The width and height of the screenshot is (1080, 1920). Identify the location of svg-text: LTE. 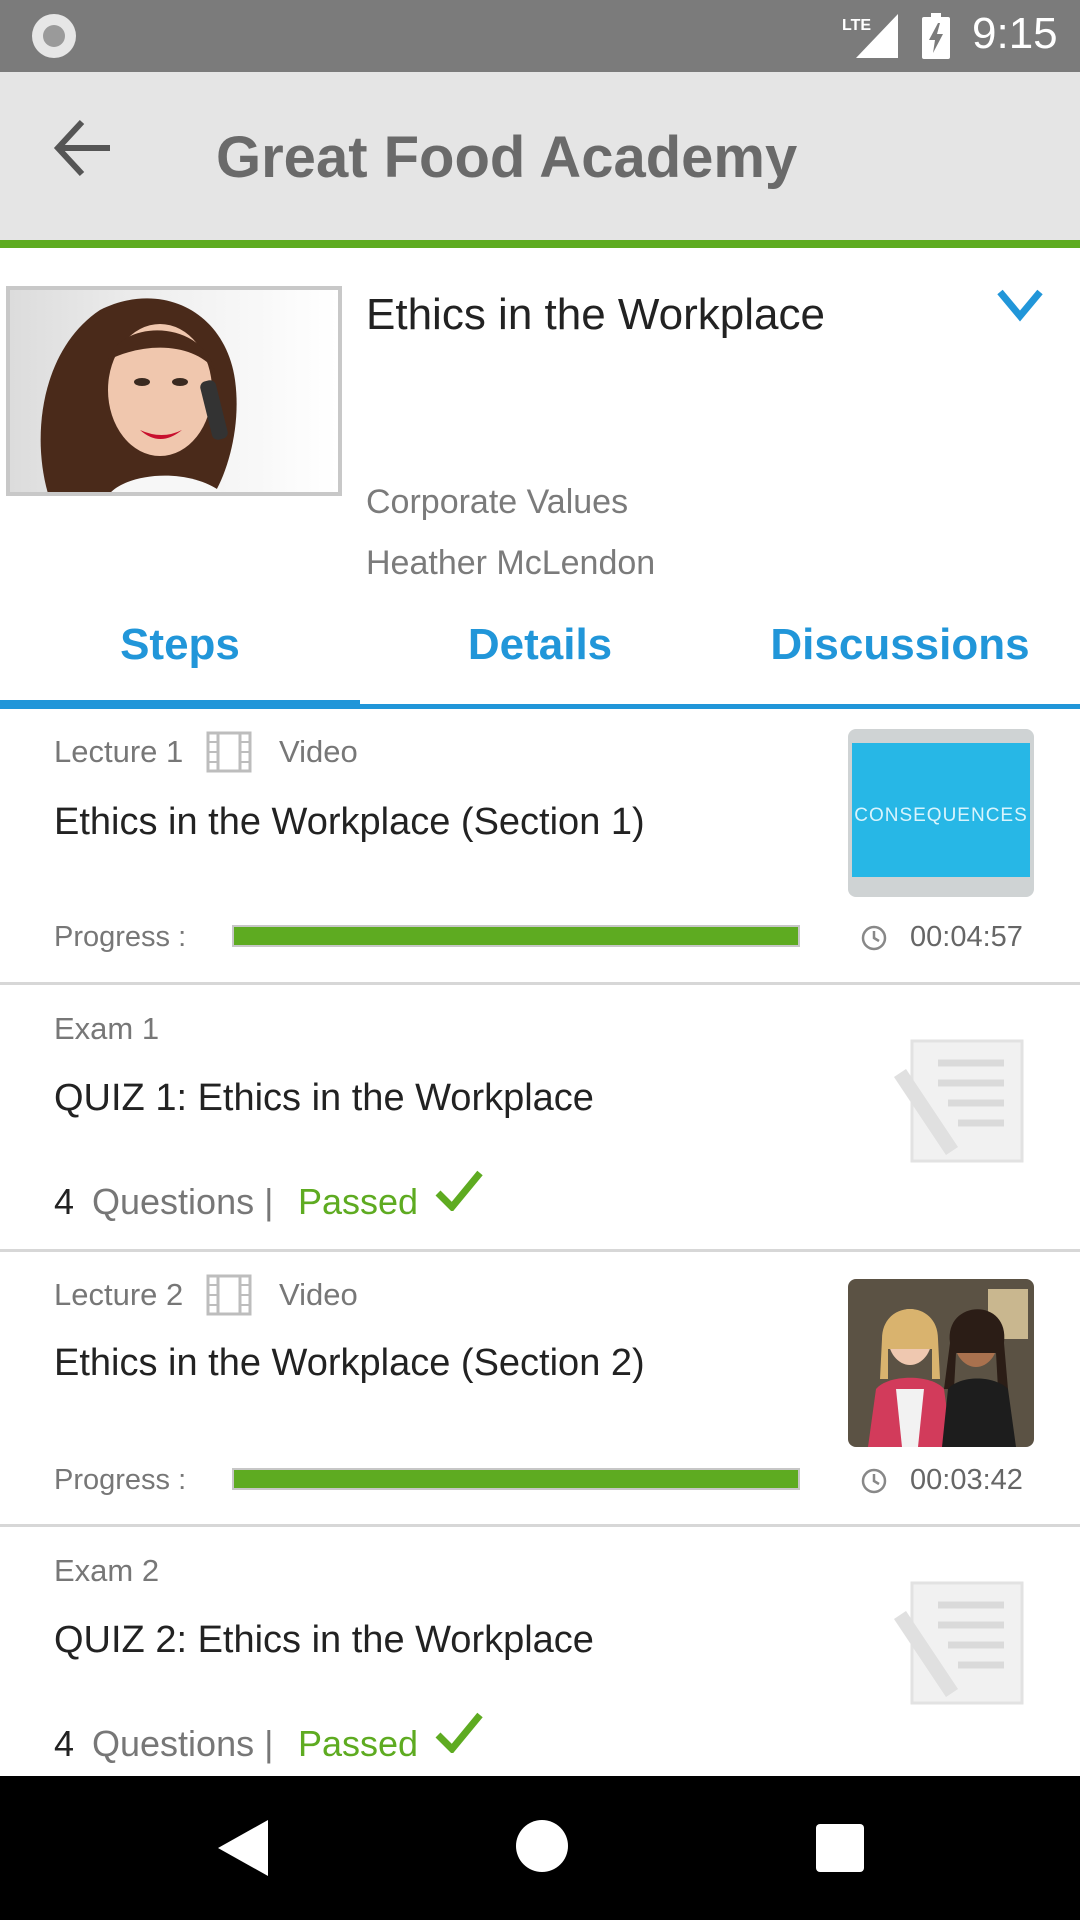
(856, 25).